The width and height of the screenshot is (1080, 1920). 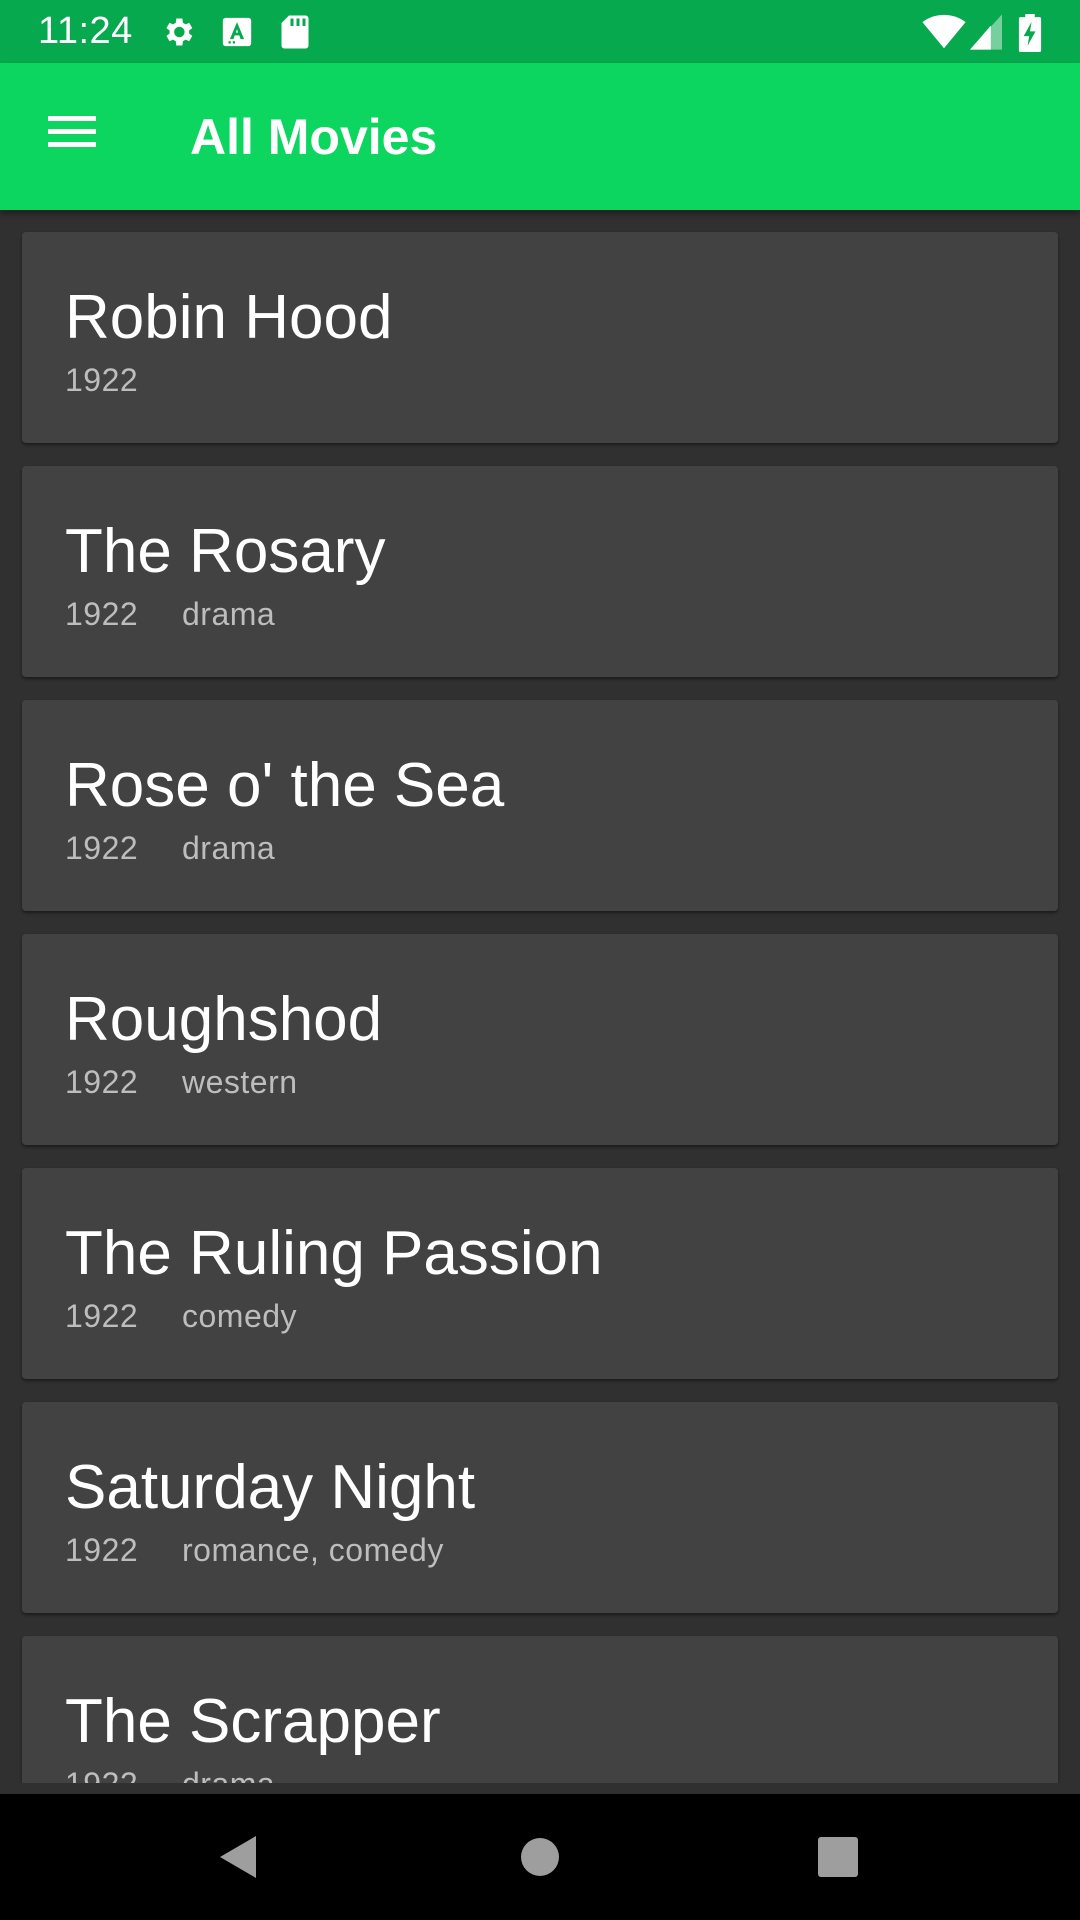 I want to click on status-time: 11:24, so click(x=85, y=31).